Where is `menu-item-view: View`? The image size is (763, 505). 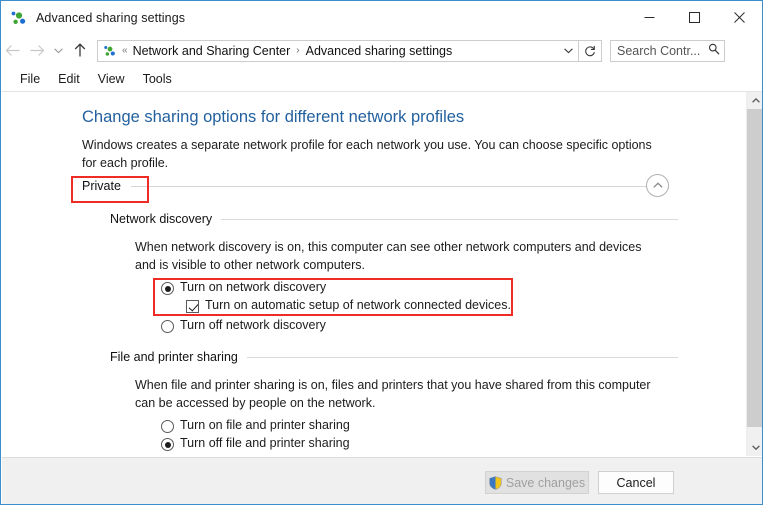
menu-item-view: View is located at coordinates (111, 79).